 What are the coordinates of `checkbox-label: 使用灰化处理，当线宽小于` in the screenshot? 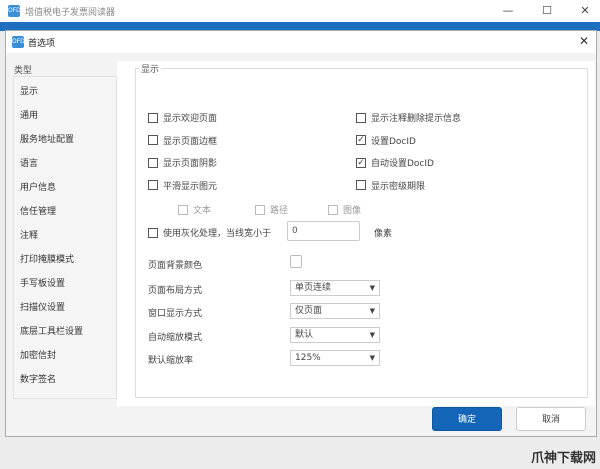 It's located at (217, 234).